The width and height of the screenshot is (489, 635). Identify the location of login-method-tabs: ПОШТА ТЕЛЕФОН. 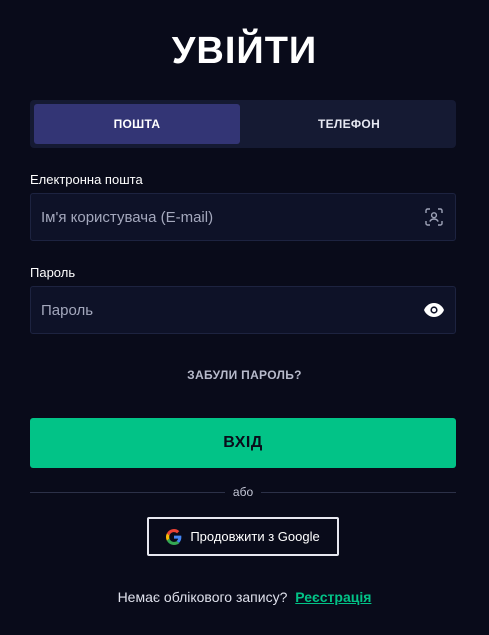
(243, 124).